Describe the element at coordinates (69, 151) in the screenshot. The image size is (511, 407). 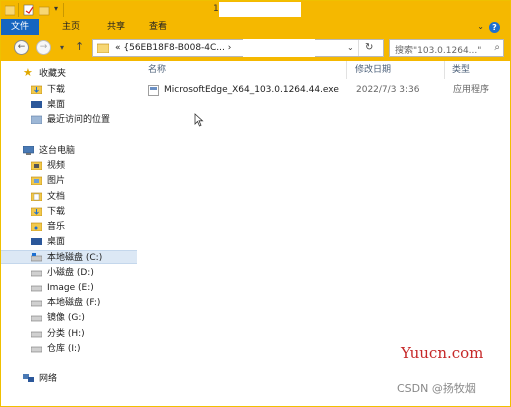
I see `nav-this-pc: 这台电脑` at that location.